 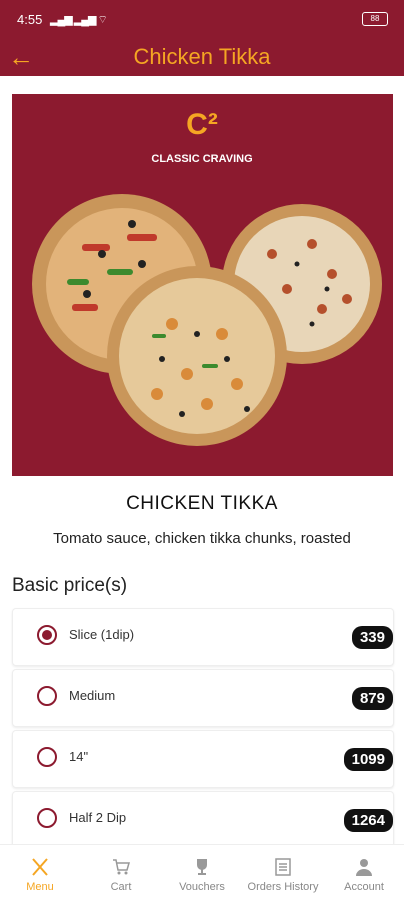 I want to click on option-label: Slice (1dip), so click(x=102, y=634).